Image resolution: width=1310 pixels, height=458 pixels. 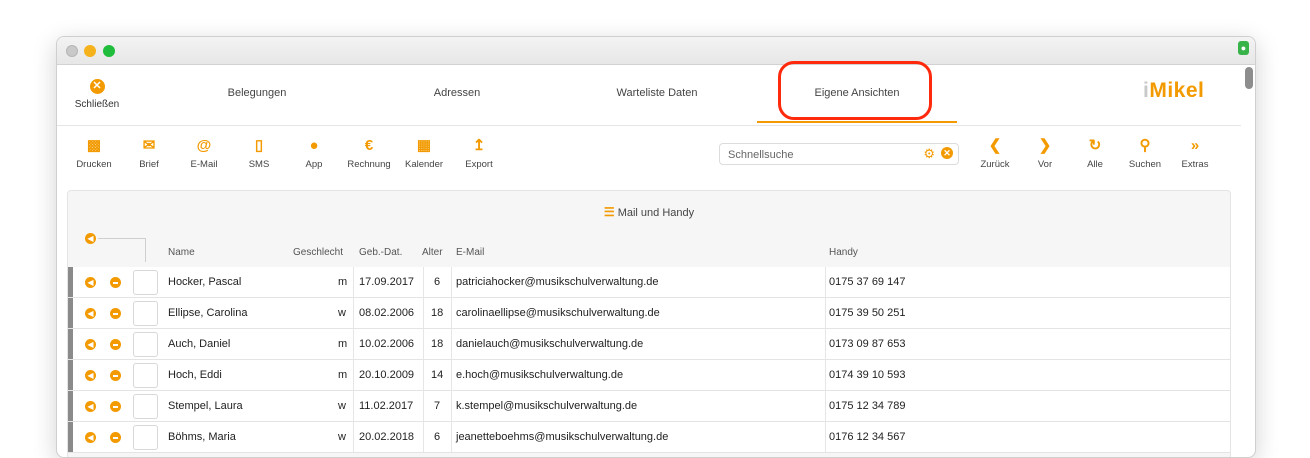 What do you see at coordinates (843, 252) in the screenshot?
I see `column-header-mobile: Handy` at bounding box center [843, 252].